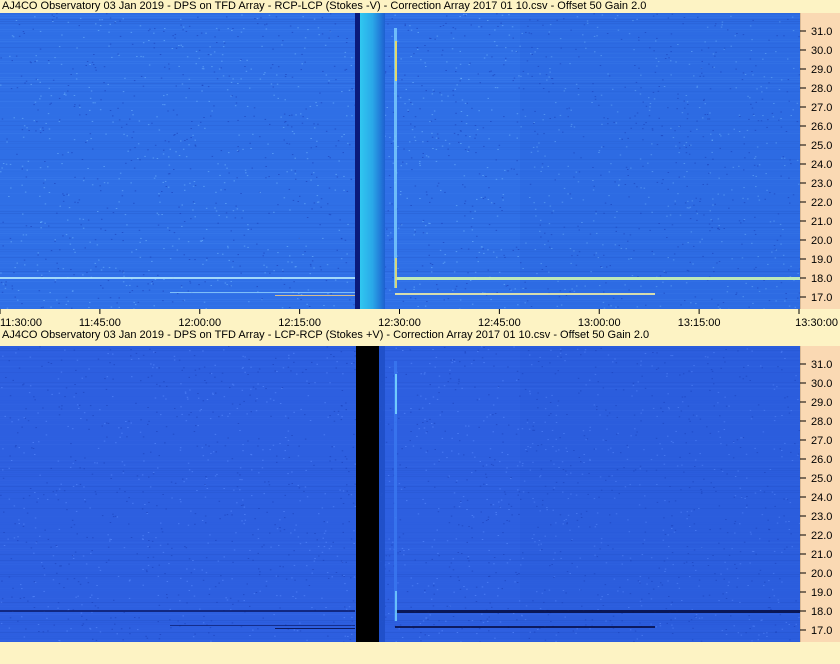 The height and width of the screenshot is (664, 840). Describe the element at coordinates (821, 422) in the screenshot. I see `bottom-ytick-label: 28.0` at that location.